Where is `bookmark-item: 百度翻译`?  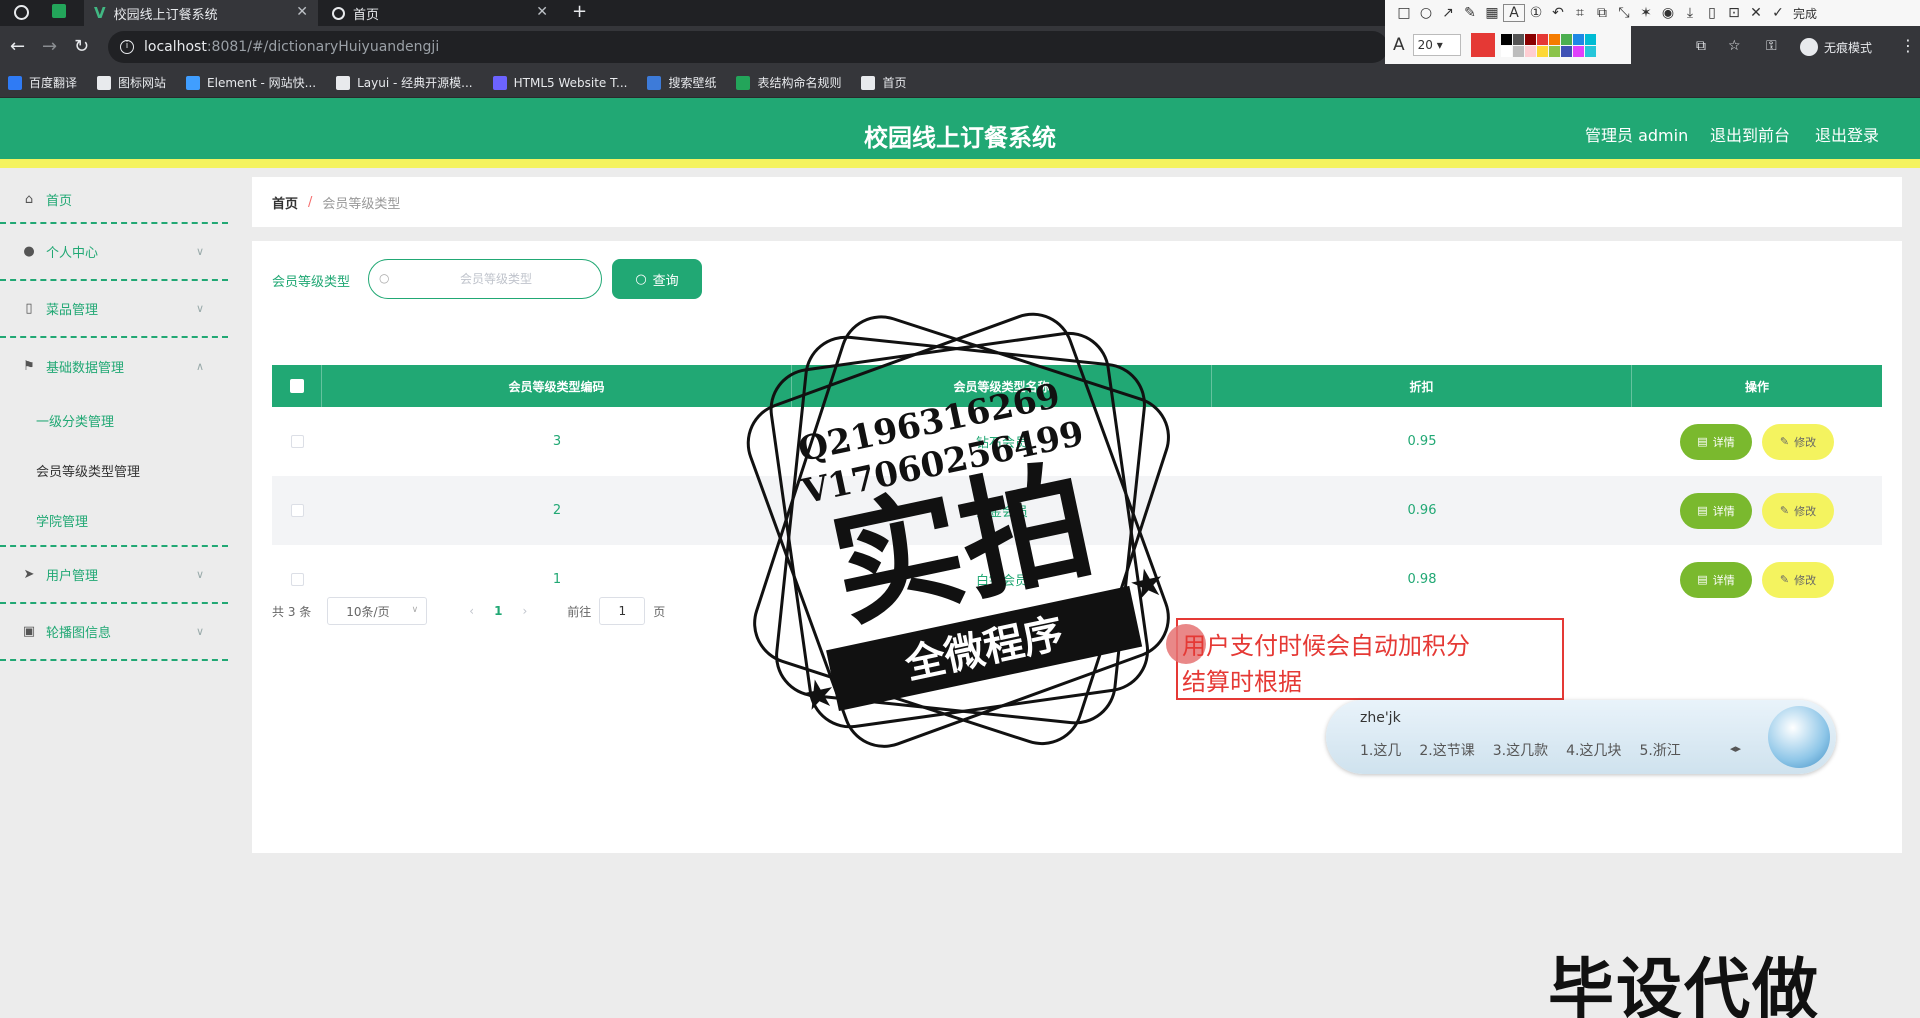 bookmark-item: 百度翻译 is located at coordinates (42, 82).